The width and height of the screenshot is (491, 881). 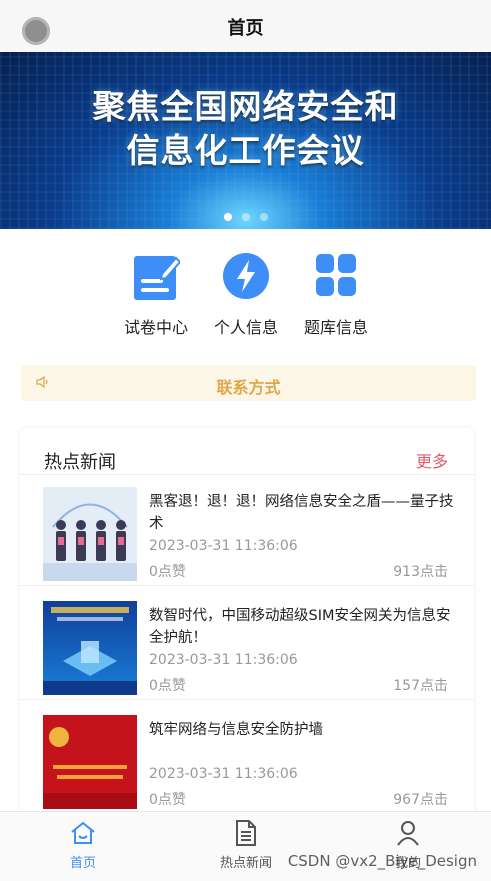 I want to click on quick-menu: 试卷中心 个人信息 题库信息, so click(x=245, y=297).